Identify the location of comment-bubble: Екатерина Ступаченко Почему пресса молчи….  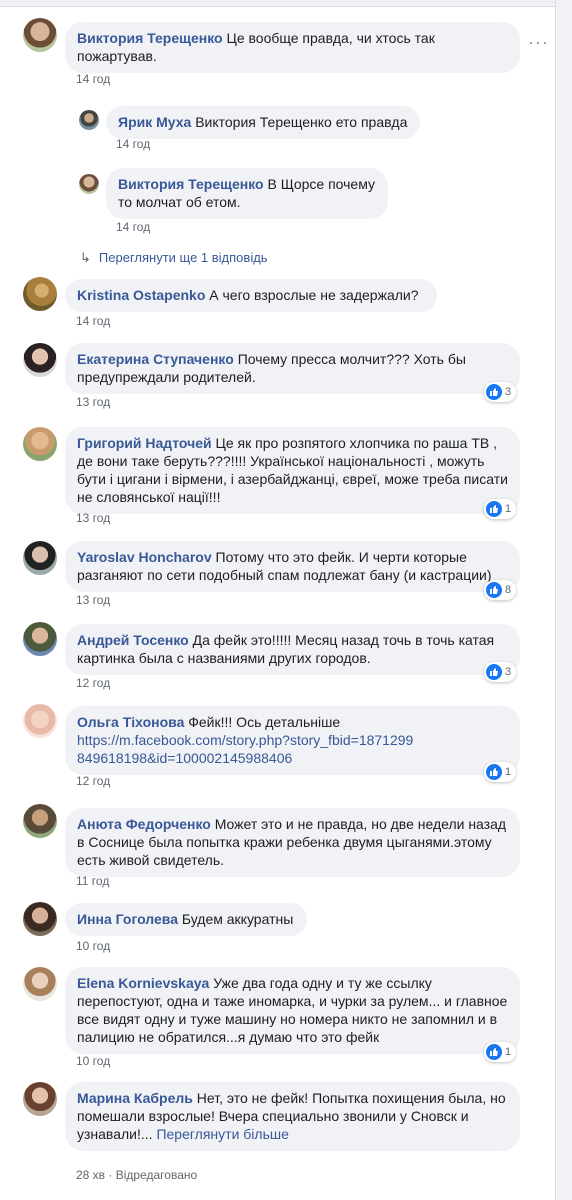
(292, 368).